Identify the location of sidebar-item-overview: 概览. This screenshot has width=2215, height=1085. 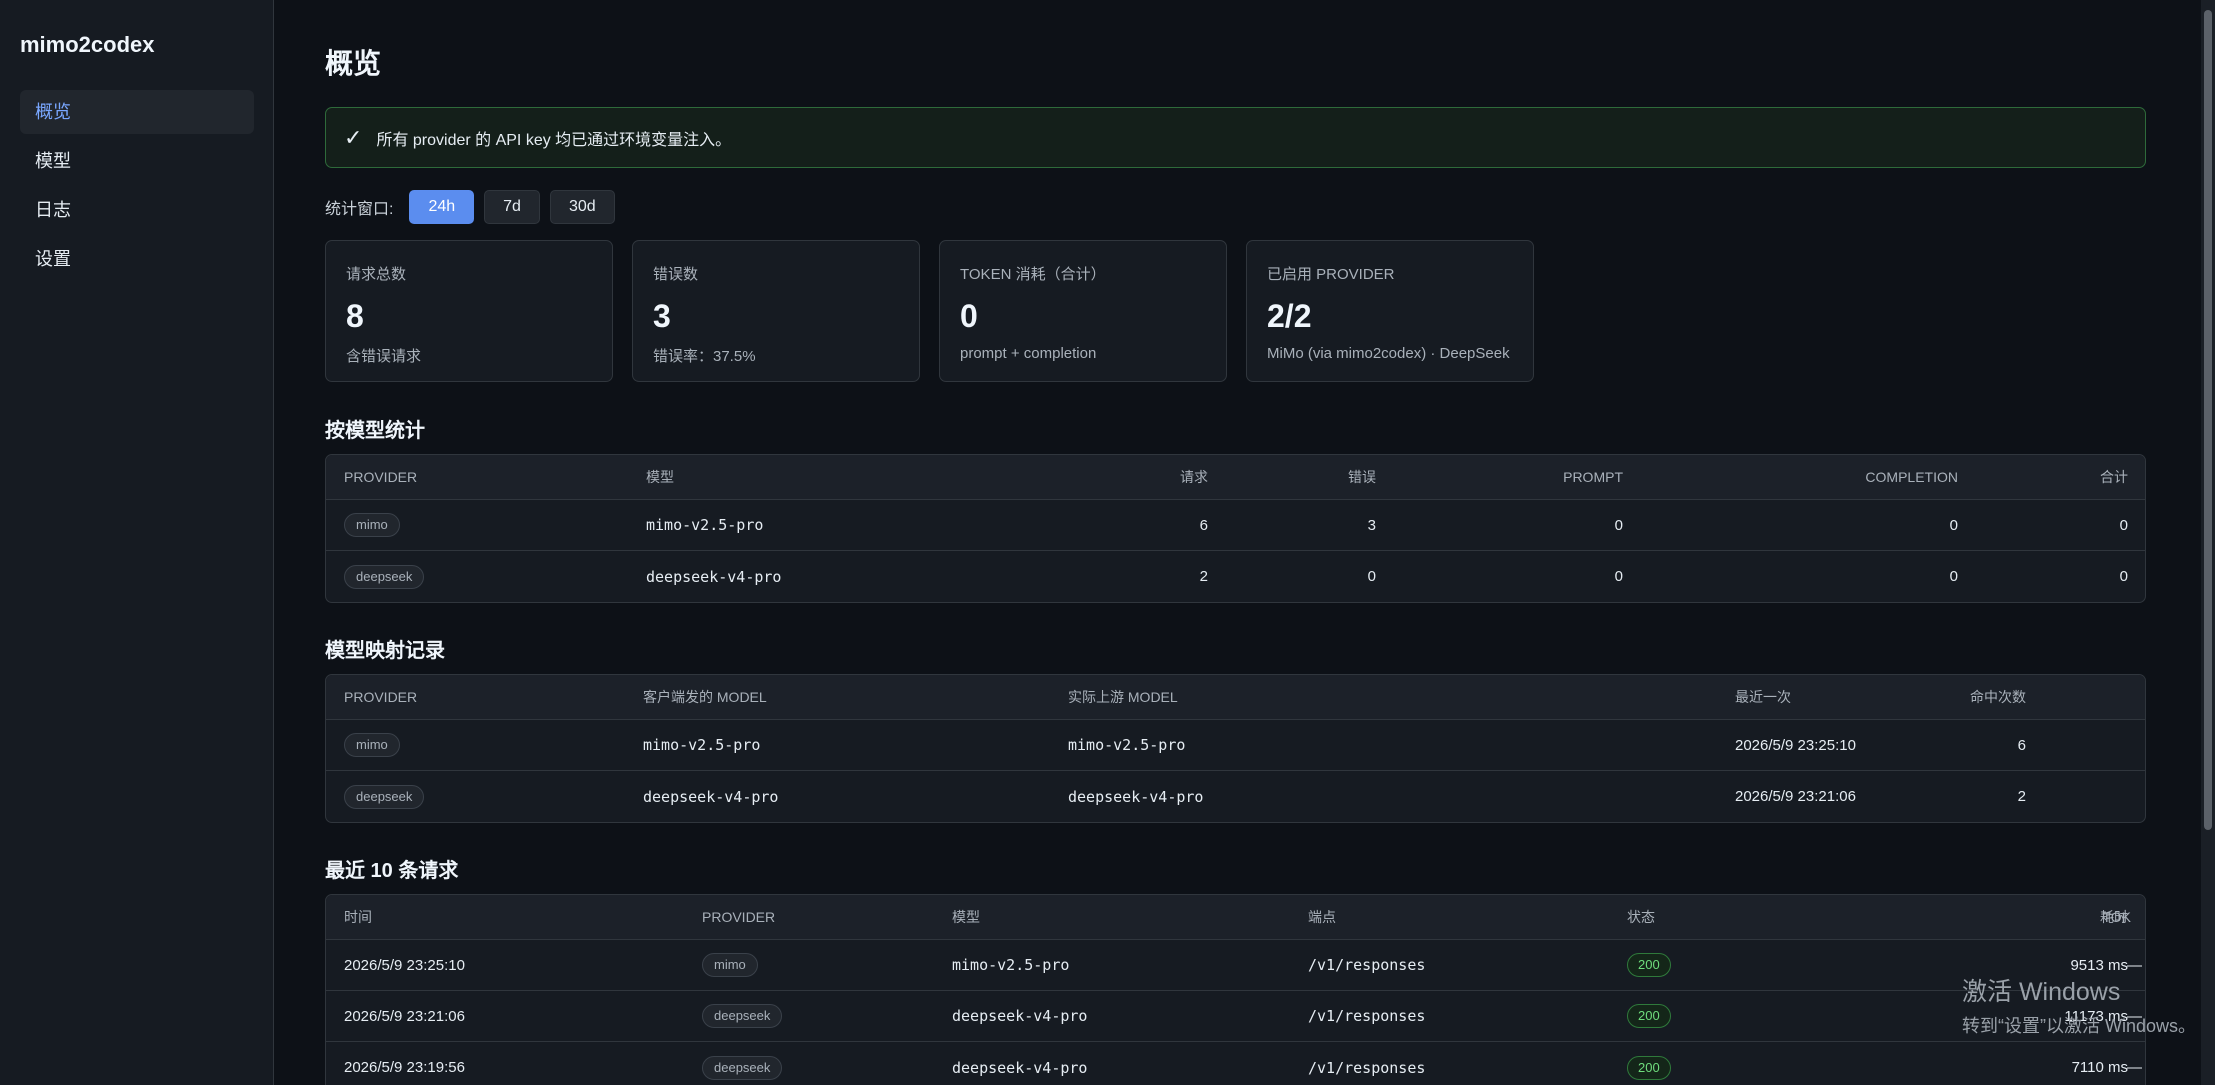
(137, 112).